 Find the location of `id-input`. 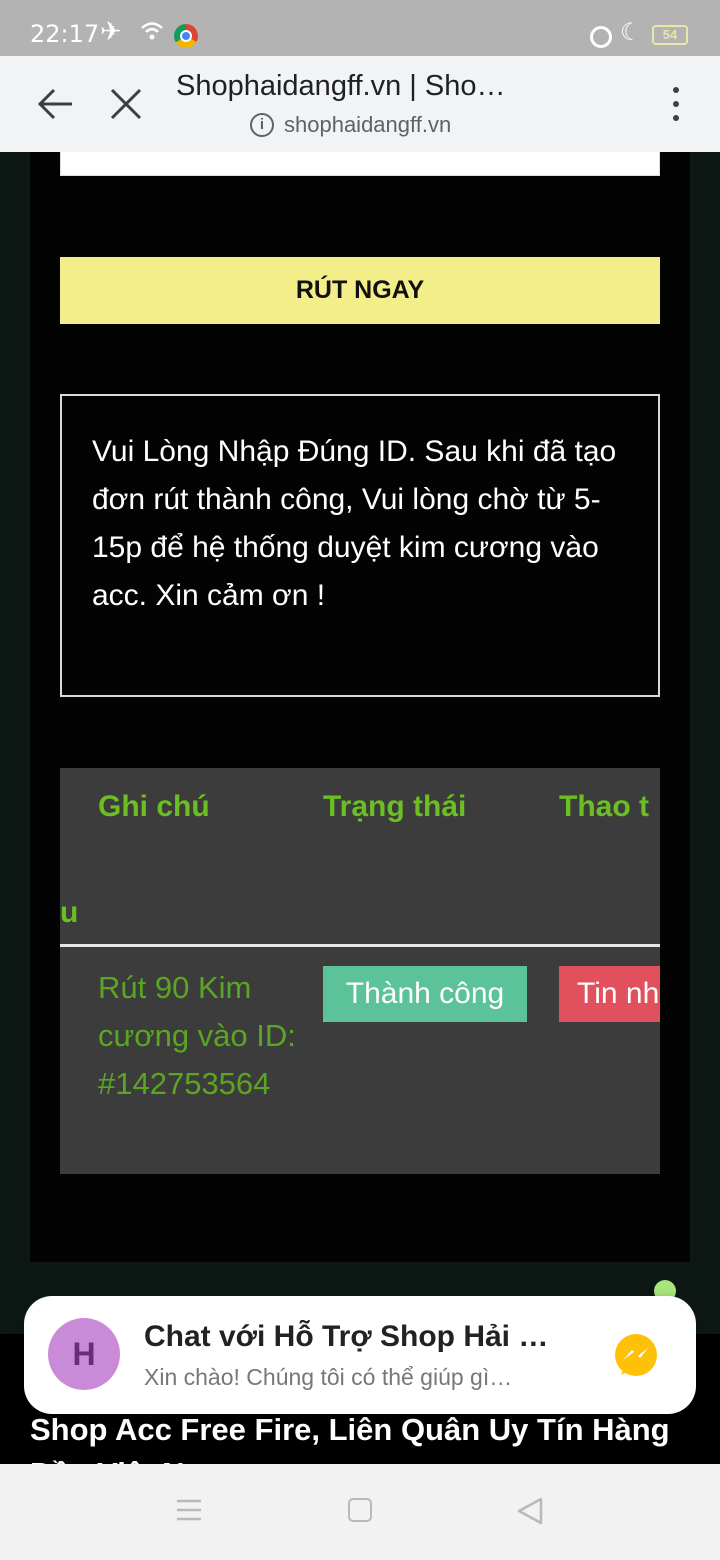

id-input is located at coordinates (360, 164).